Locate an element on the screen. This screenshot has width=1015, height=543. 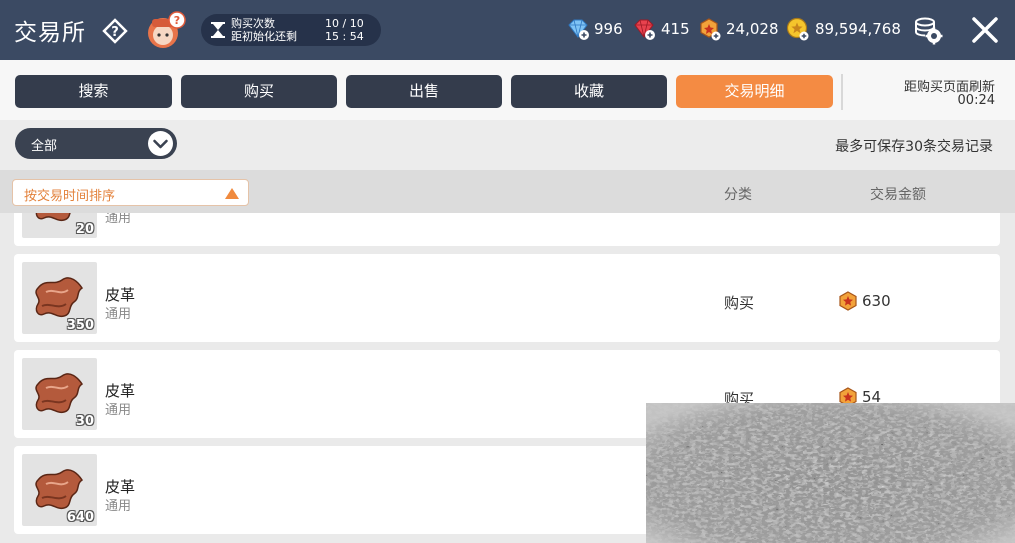
filter-row: 全部 最多可保存30条交易记录 is located at coordinates (507, 145).